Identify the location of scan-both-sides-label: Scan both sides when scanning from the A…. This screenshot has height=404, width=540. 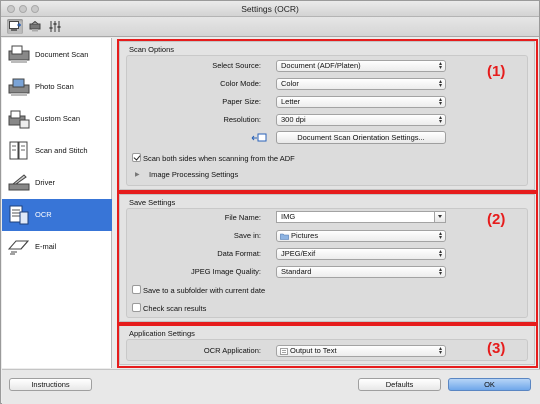
(219, 158).